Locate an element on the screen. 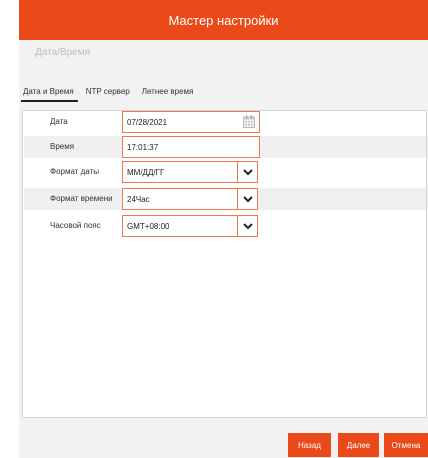 The height and width of the screenshot is (458, 428). calendar-icon is located at coordinates (249, 121).